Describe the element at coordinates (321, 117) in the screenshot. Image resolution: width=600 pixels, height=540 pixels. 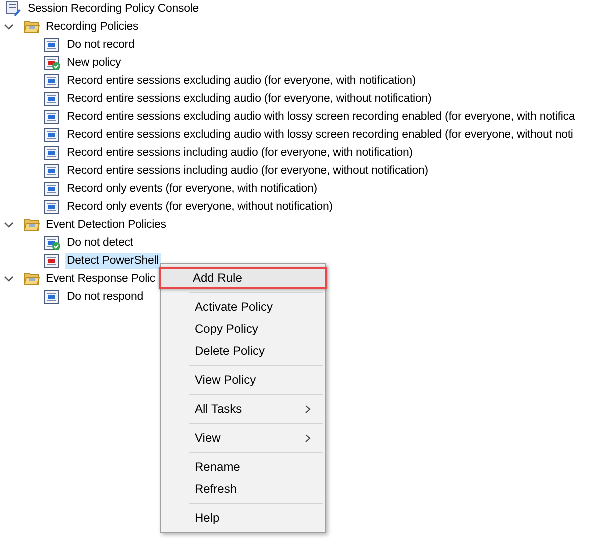
I see `policy-item: Record entire sessions excluding audio with lossy screen recording enabled (for everyone, with notifica` at that location.